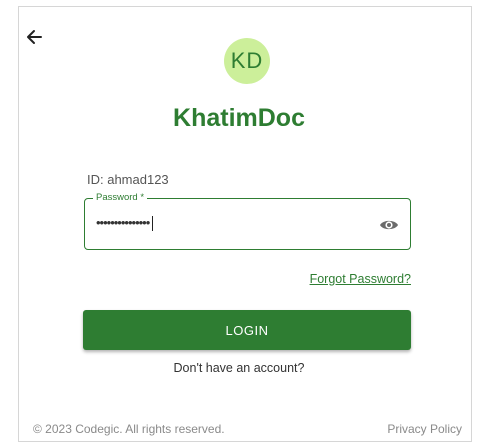  I want to click on forgot-password-link: Forgot Password?, so click(360, 279).